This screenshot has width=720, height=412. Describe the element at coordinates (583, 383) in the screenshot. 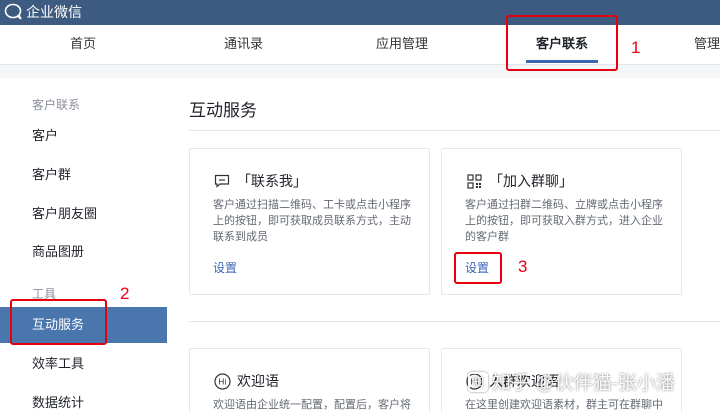

I see `watermark-text: 知乎 @伙伴猫-张小潘` at that location.